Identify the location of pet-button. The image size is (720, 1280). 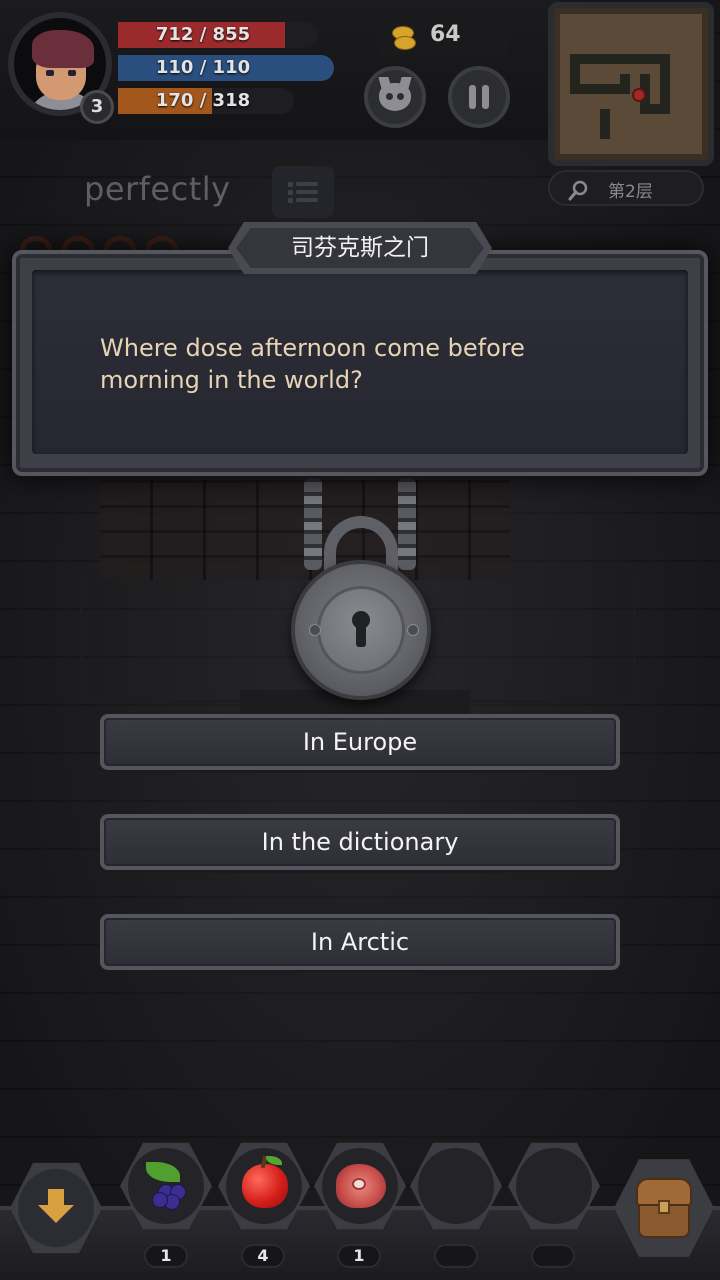
(395, 97).